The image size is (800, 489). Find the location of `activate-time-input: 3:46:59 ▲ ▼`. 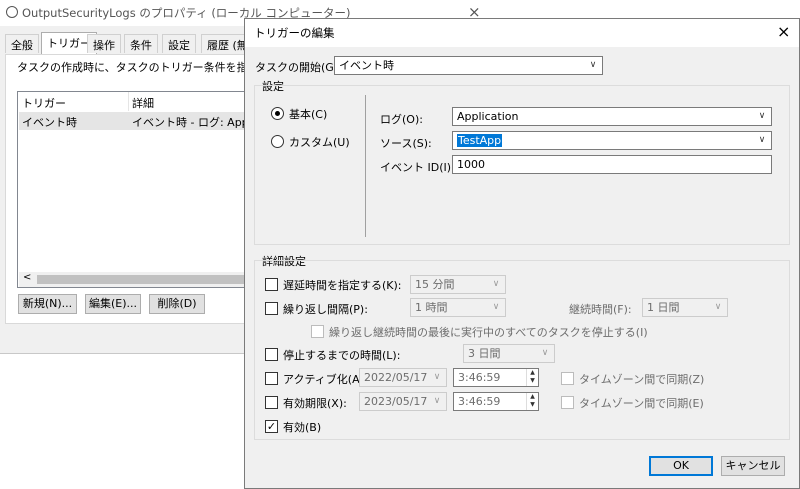

activate-time-input: 3:46:59 ▲ ▼ is located at coordinates (496, 377).